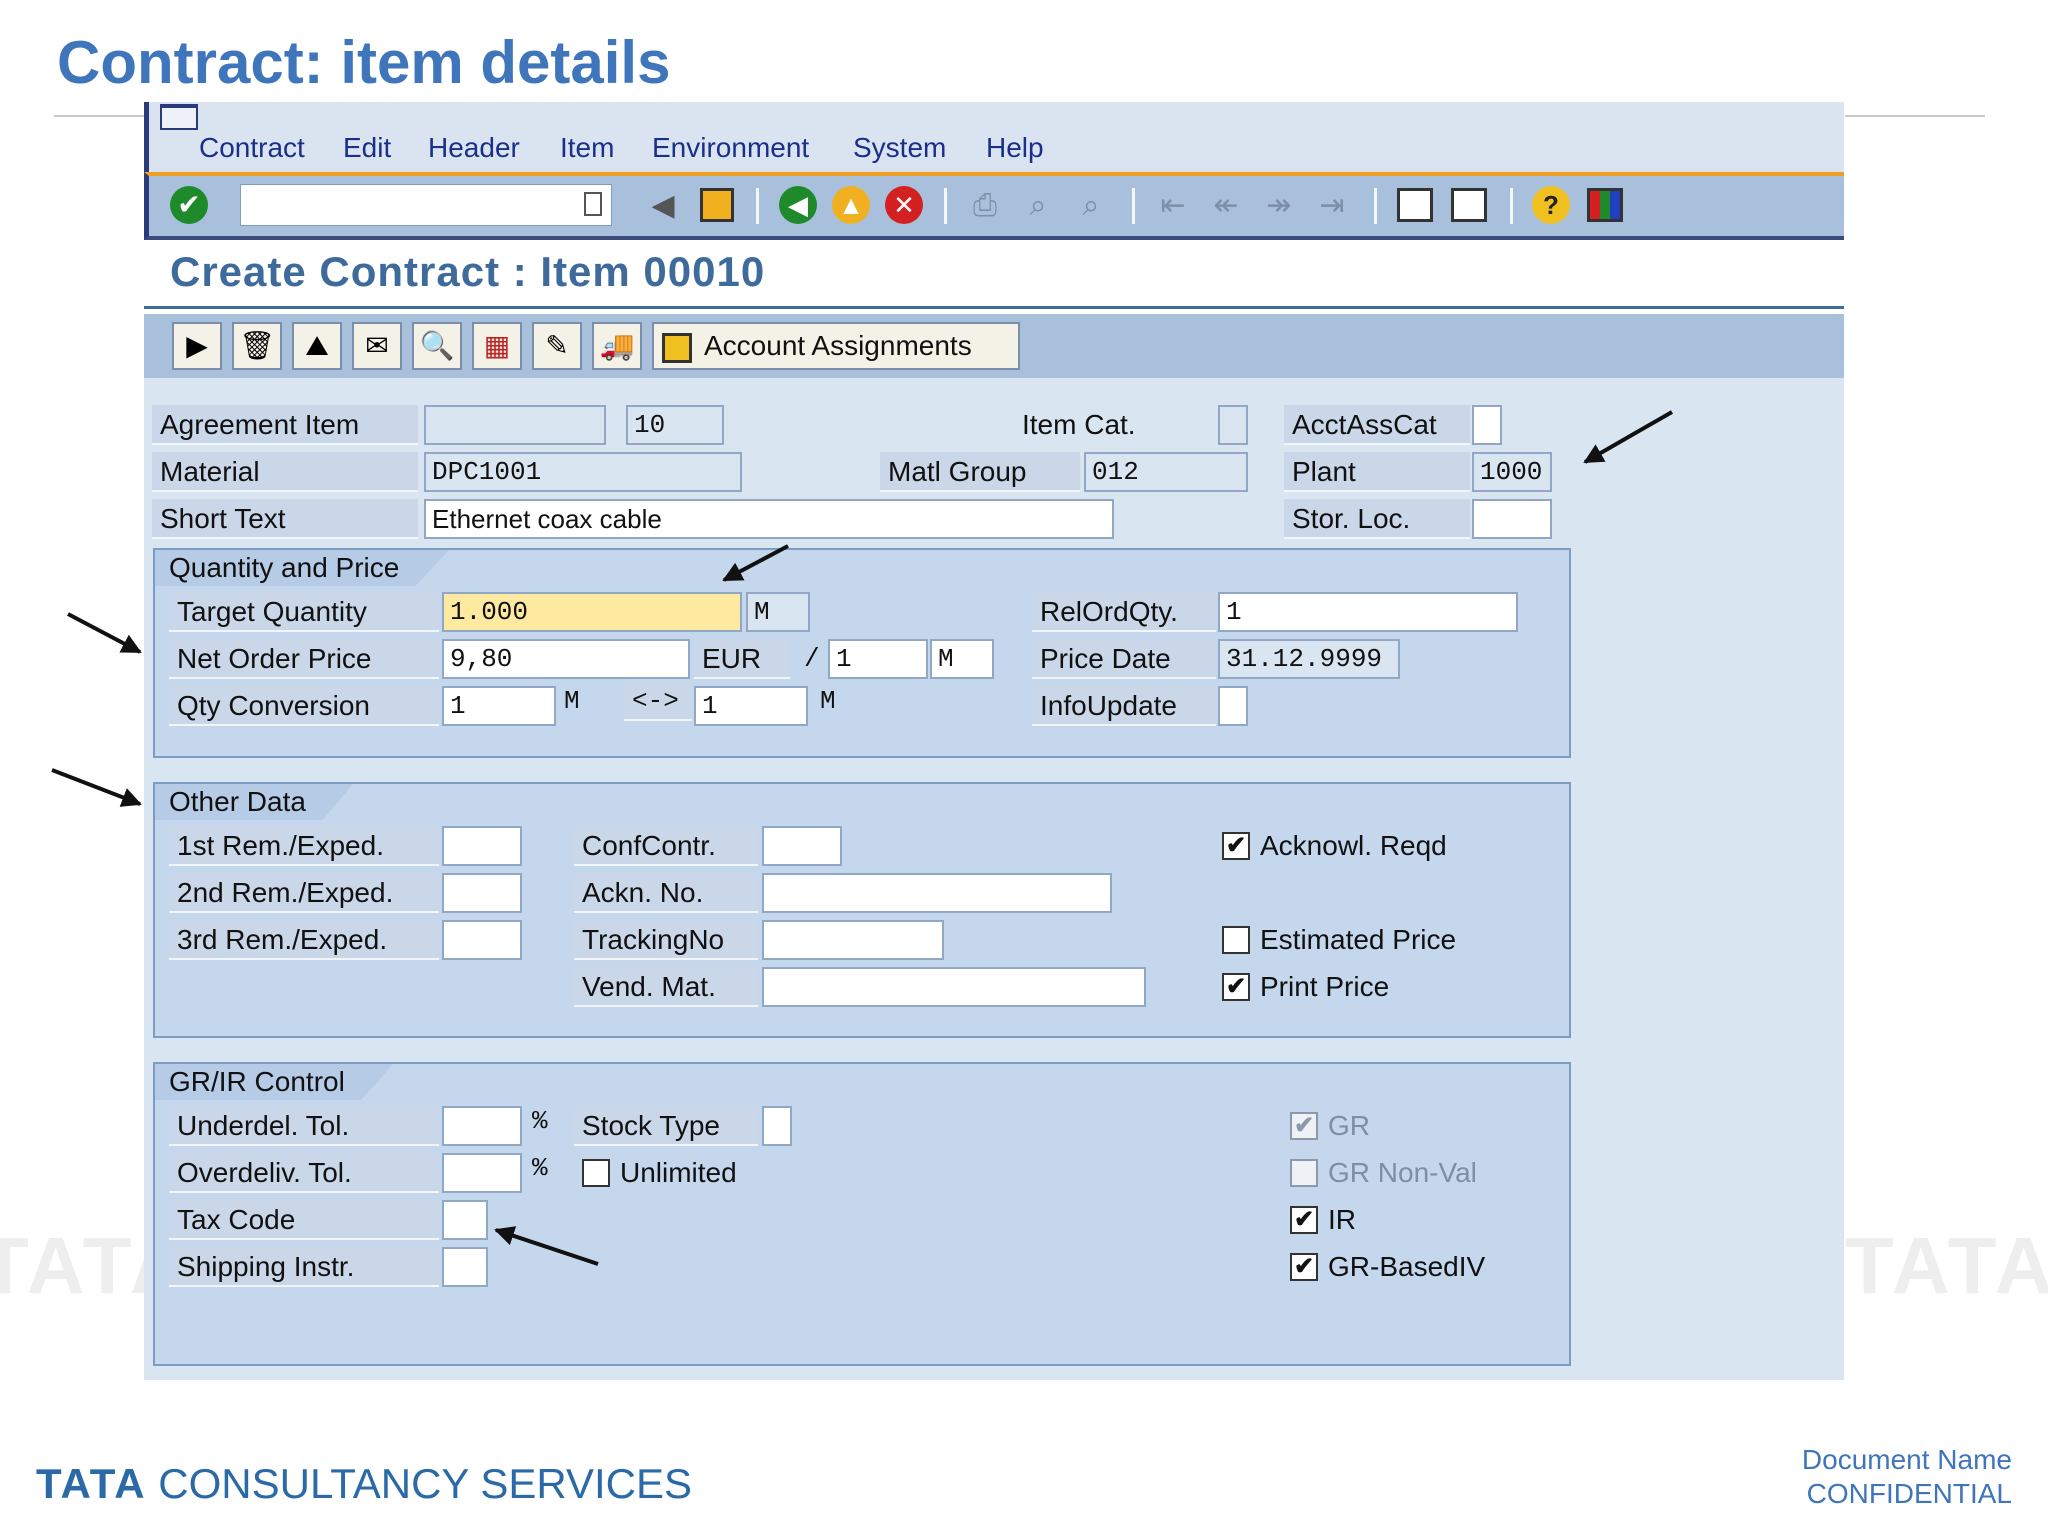 The height and width of the screenshot is (1536, 2048). I want to click on brand-rest: CONSULTANCY SERVICES, so click(425, 1483).